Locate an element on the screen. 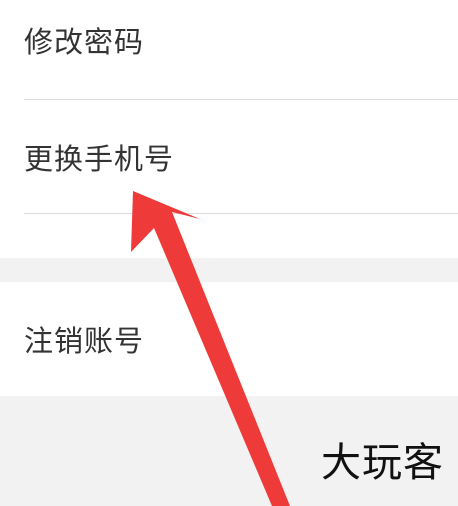  watermark-logo: 大玩客 is located at coordinates (382, 463).